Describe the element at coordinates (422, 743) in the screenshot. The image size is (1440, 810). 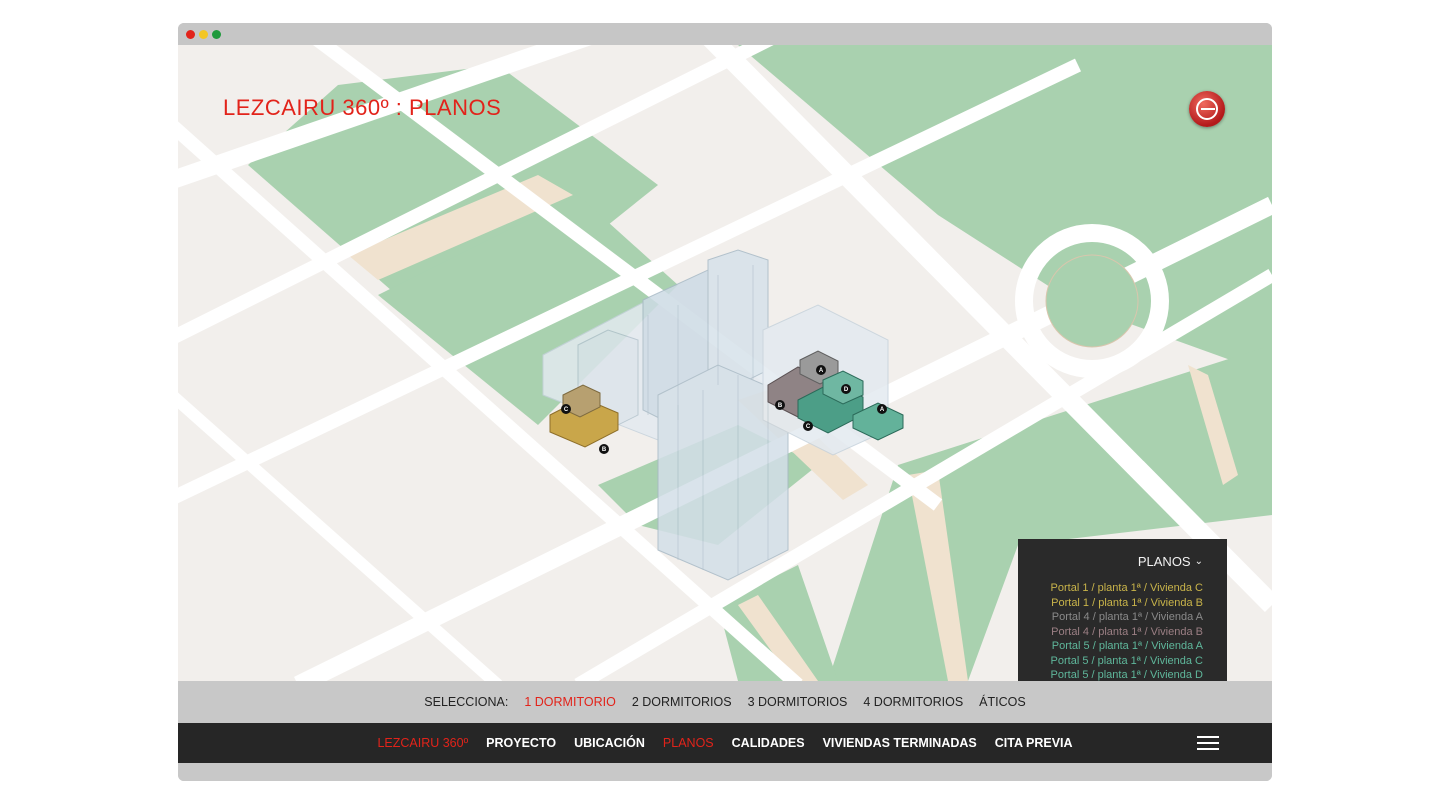
I see `nav-brand: LEZCAIRU 360º` at that location.